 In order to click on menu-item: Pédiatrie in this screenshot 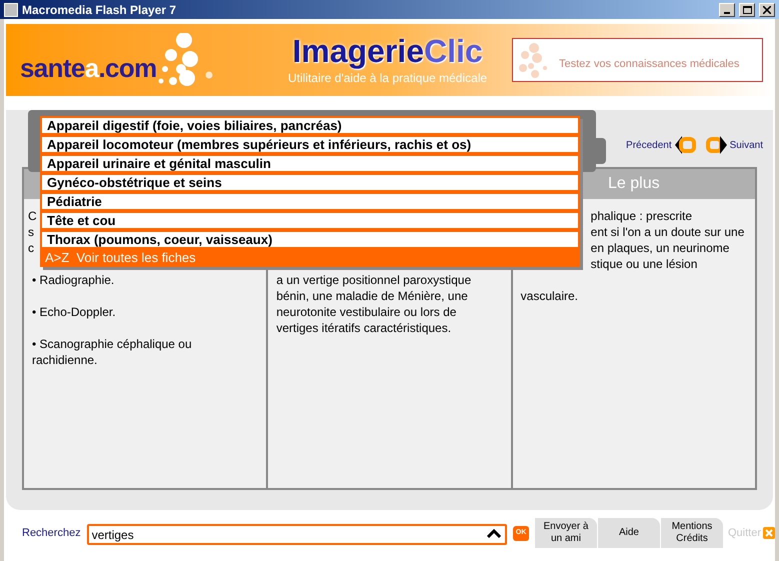, I will do `click(310, 201)`.